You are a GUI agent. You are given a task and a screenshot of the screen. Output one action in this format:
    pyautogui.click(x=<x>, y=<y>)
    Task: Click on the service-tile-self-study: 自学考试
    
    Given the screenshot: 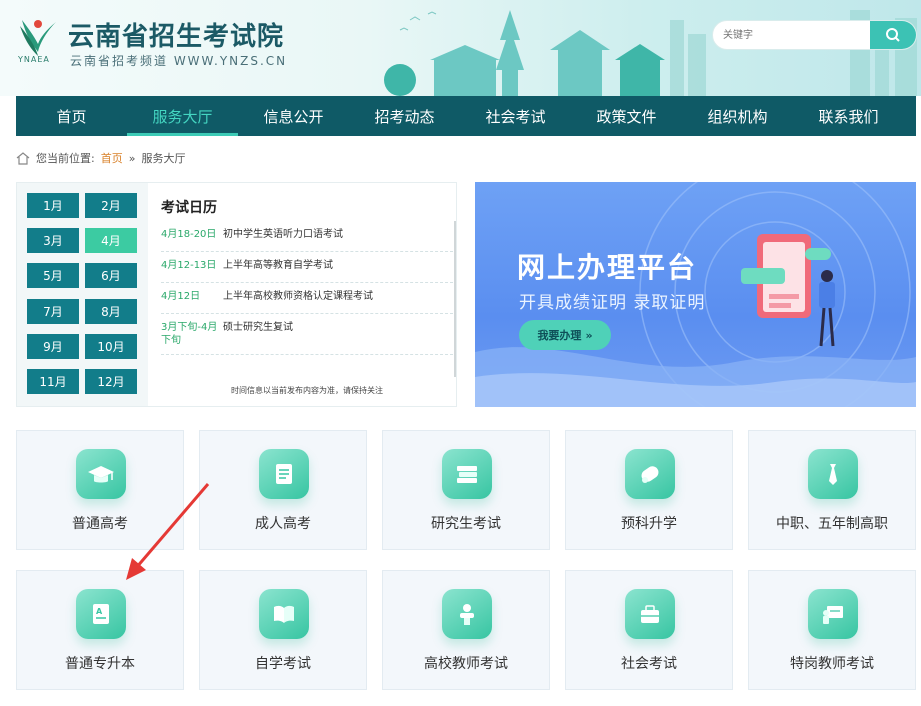 What is the action you would take?
    pyautogui.click(x=283, y=630)
    